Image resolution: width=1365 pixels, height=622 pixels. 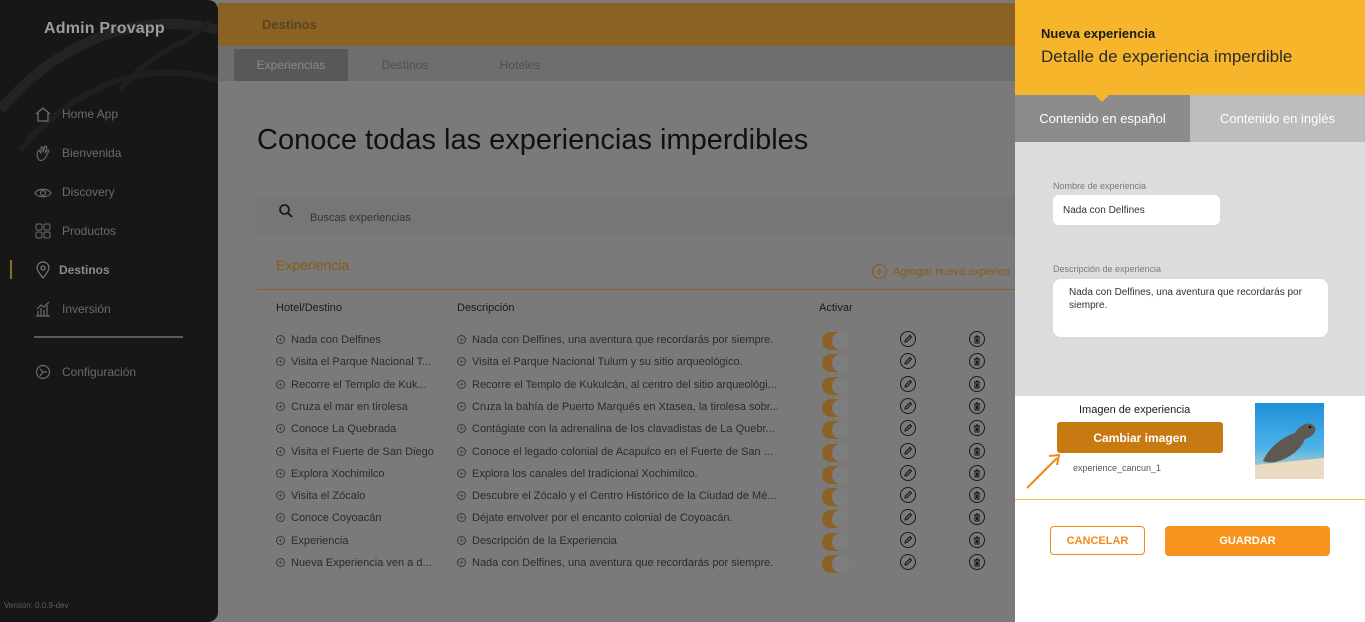 What do you see at coordinates (109, 371) in the screenshot?
I see `sidebar-item-configuracion: Configuración` at bounding box center [109, 371].